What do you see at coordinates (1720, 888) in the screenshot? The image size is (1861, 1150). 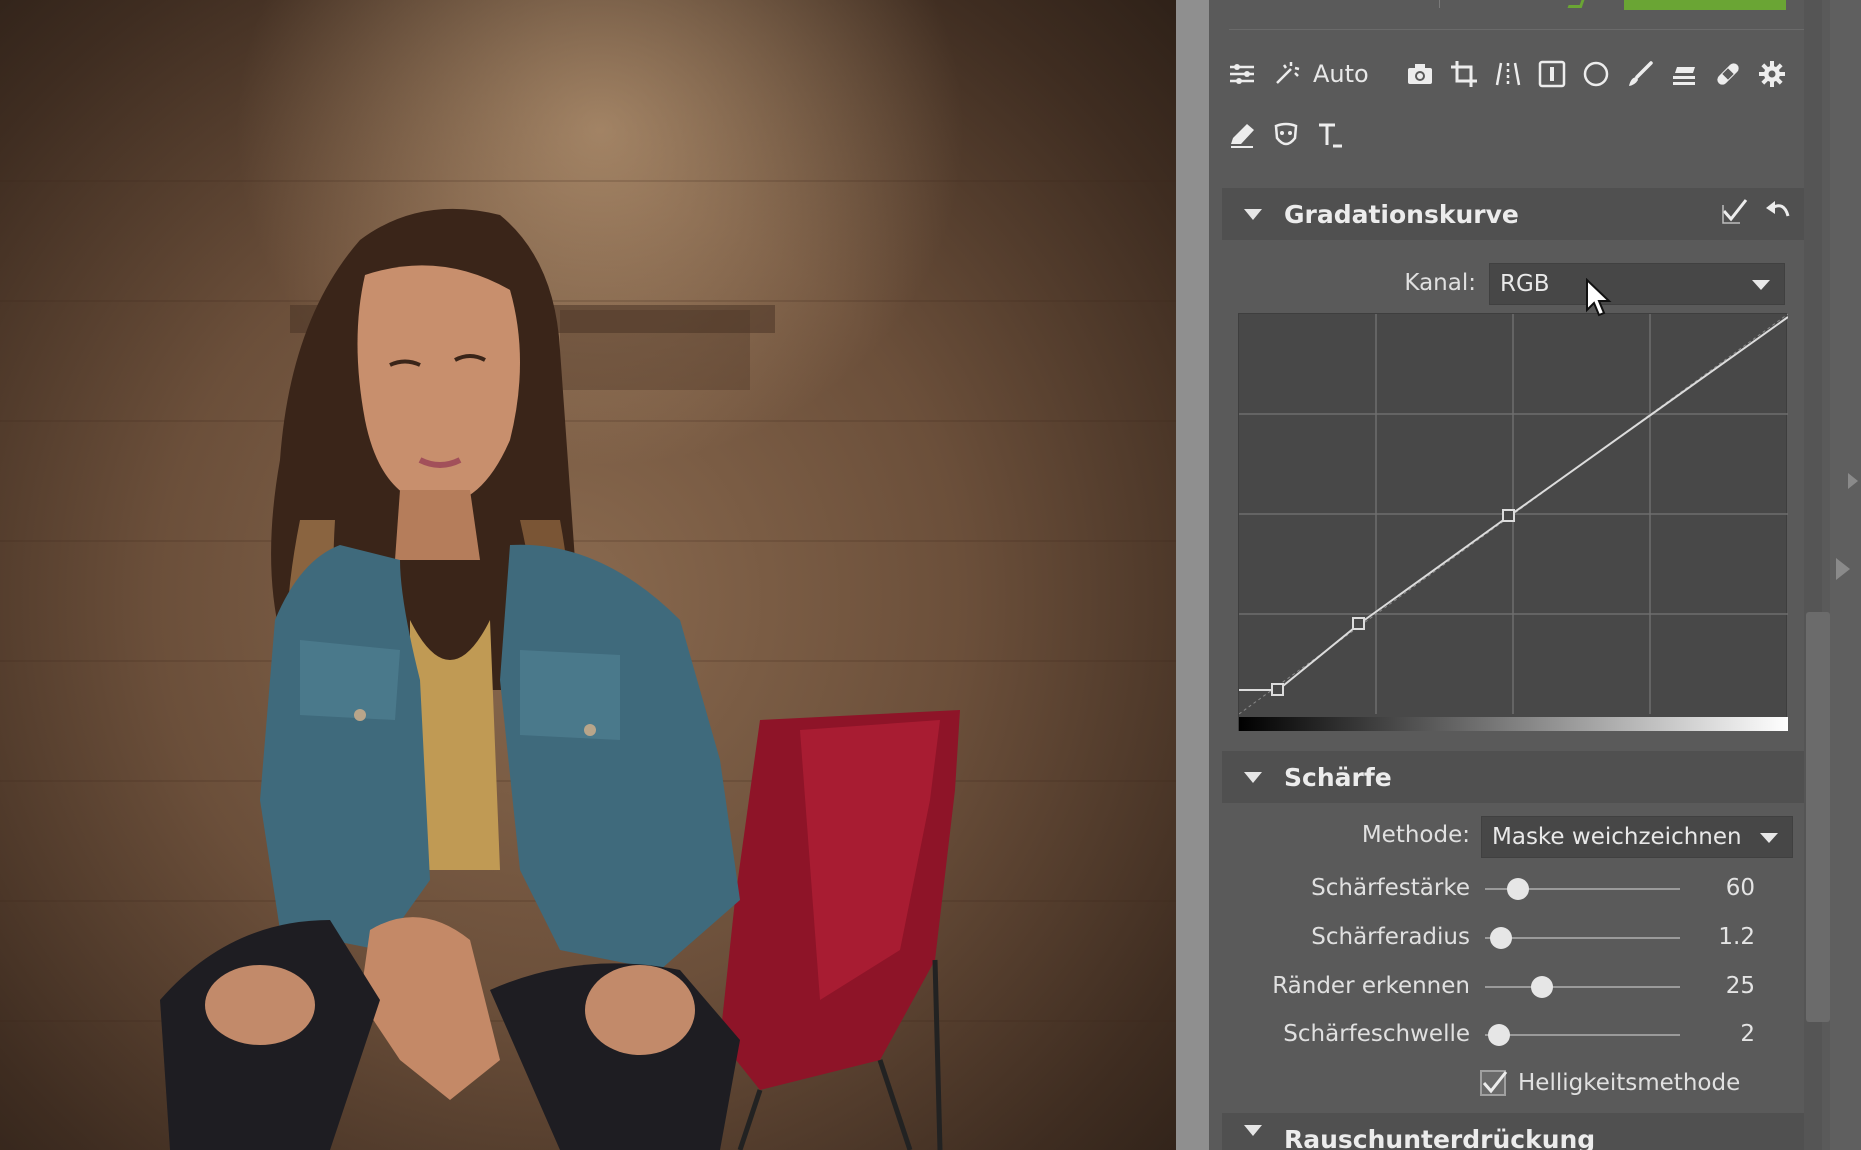 I see `slider-value: 60` at bounding box center [1720, 888].